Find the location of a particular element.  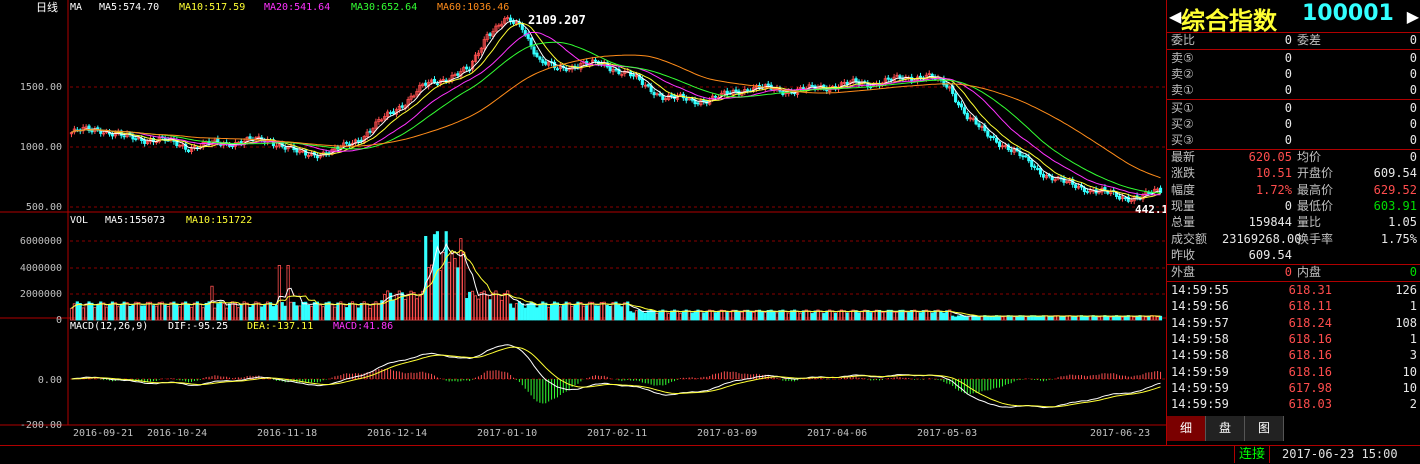

tab-detail: 细 is located at coordinates (1186, 428).